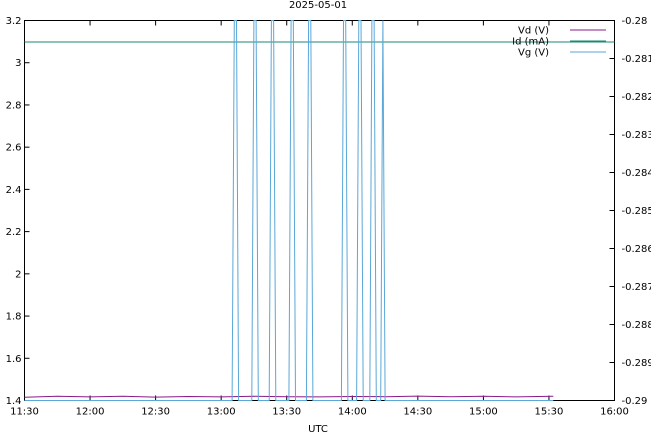  I want to click on x-tick-label: 13:30, so click(286, 412).